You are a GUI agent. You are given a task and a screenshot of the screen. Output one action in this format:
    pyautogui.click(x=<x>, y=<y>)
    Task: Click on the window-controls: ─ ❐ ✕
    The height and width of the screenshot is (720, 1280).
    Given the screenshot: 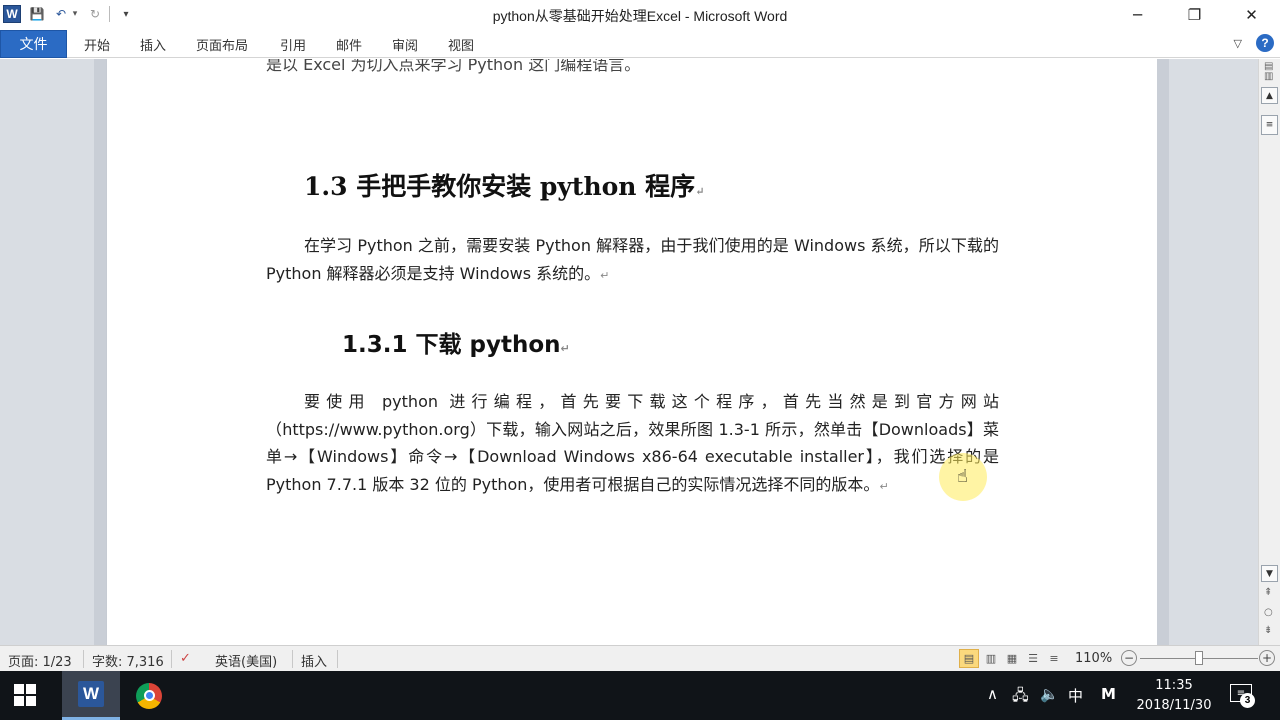 What is the action you would take?
    pyautogui.click(x=1194, y=15)
    